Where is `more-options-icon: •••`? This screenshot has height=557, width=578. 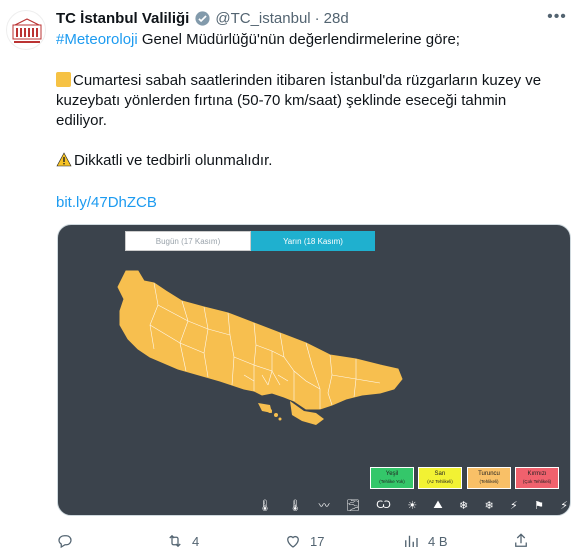 more-options-icon: ••• is located at coordinates (557, 17).